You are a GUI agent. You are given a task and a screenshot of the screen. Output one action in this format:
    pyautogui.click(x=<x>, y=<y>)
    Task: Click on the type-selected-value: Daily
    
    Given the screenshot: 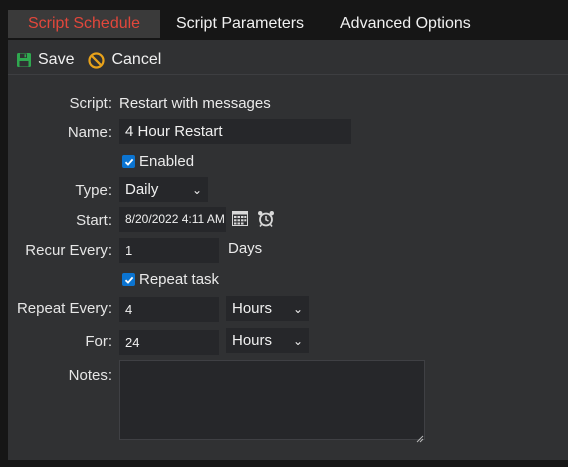 What is the action you would take?
    pyautogui.click(x=142, y=189)
    